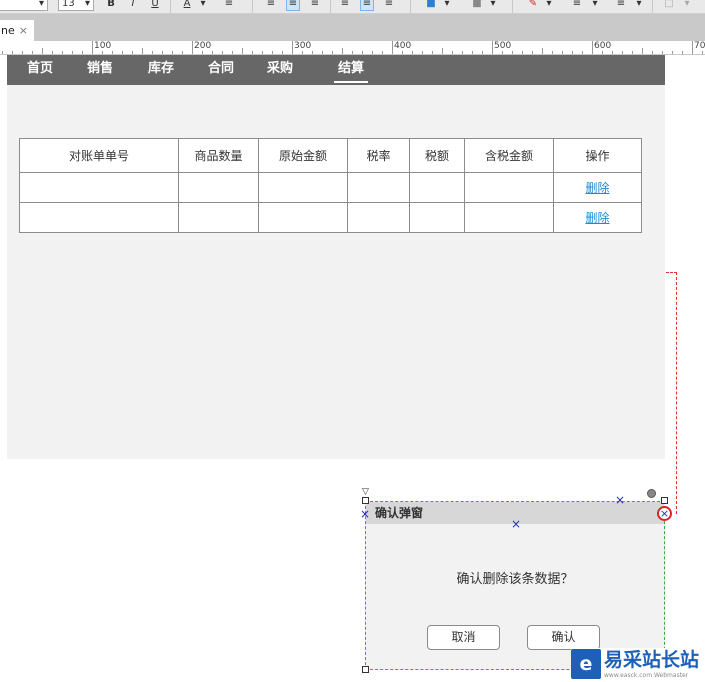 The image size is (705, 682). Describe the element at coordinates (40, 70) in the screenshot. I see `nav-item-home: 首页` at that location.